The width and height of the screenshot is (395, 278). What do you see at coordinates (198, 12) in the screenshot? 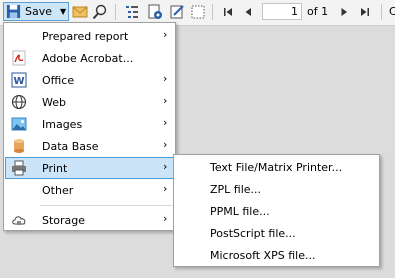
I see `full-screen-icon` at bounding box center [198, 12].